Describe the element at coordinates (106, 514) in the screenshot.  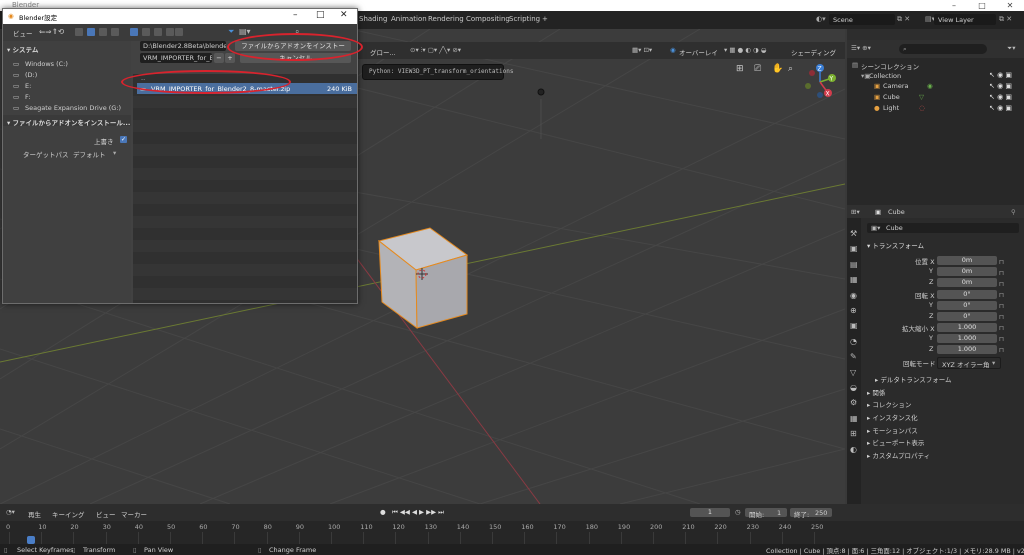
I see `timeline-menu-view: ビュー` at that location.